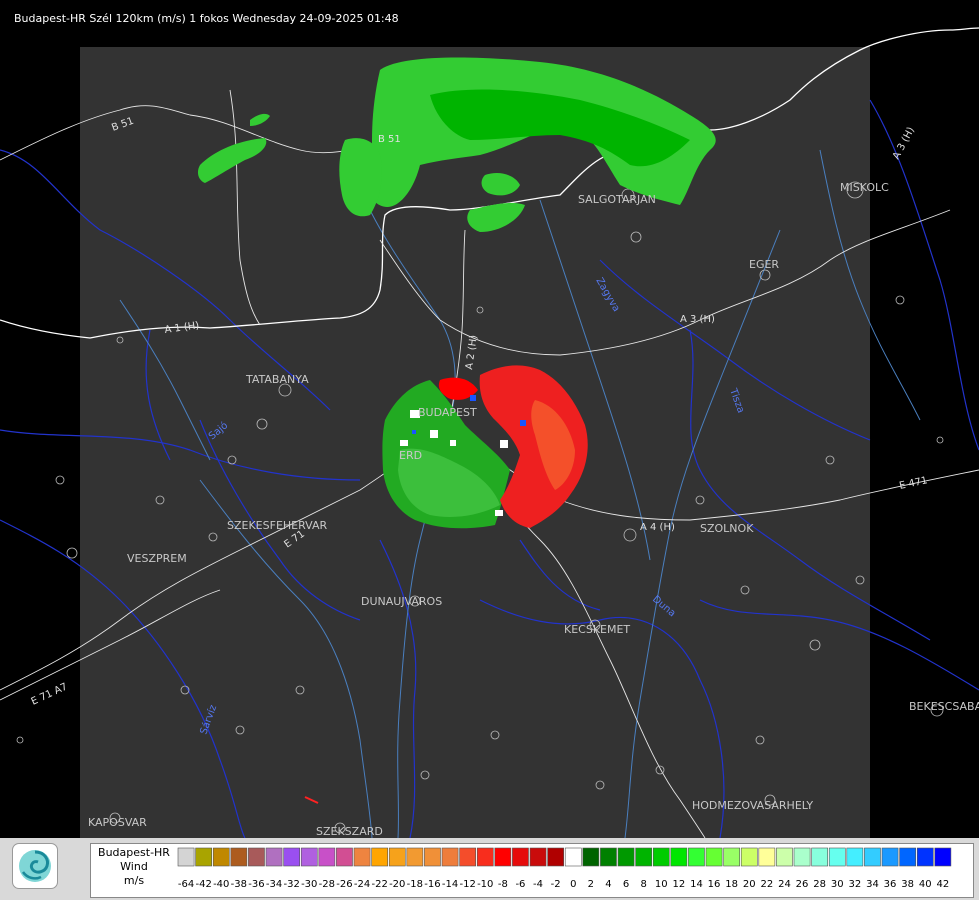  I want to click on legend-tick-label: -24, so click(362, 884).